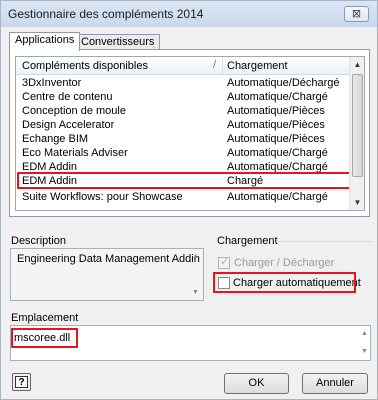 This screenshot has height=400, width=378. Describe the element at coordinates (74, 111) in the screenshot. I see `addin-name: Conception de moule` at that location.